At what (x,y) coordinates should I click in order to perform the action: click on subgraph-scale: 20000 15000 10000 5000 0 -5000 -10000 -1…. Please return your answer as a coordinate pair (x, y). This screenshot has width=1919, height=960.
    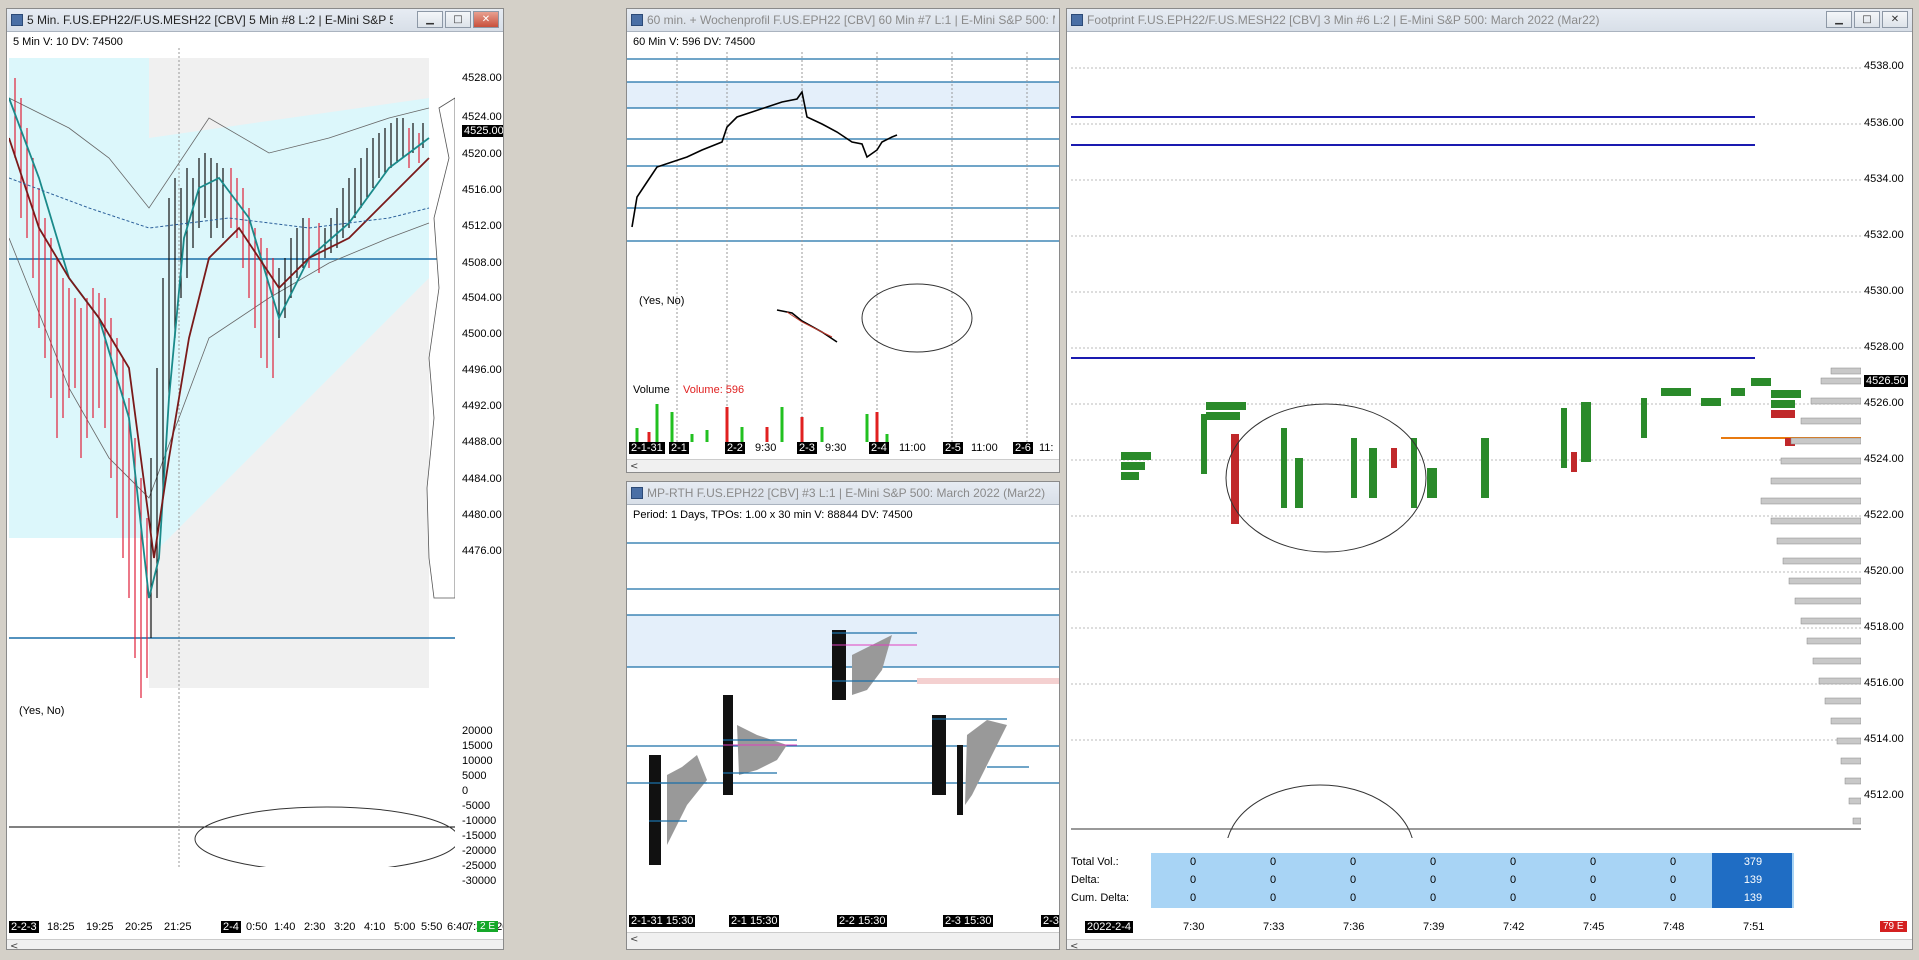
    Looking at the image, I should click on (482, 810).